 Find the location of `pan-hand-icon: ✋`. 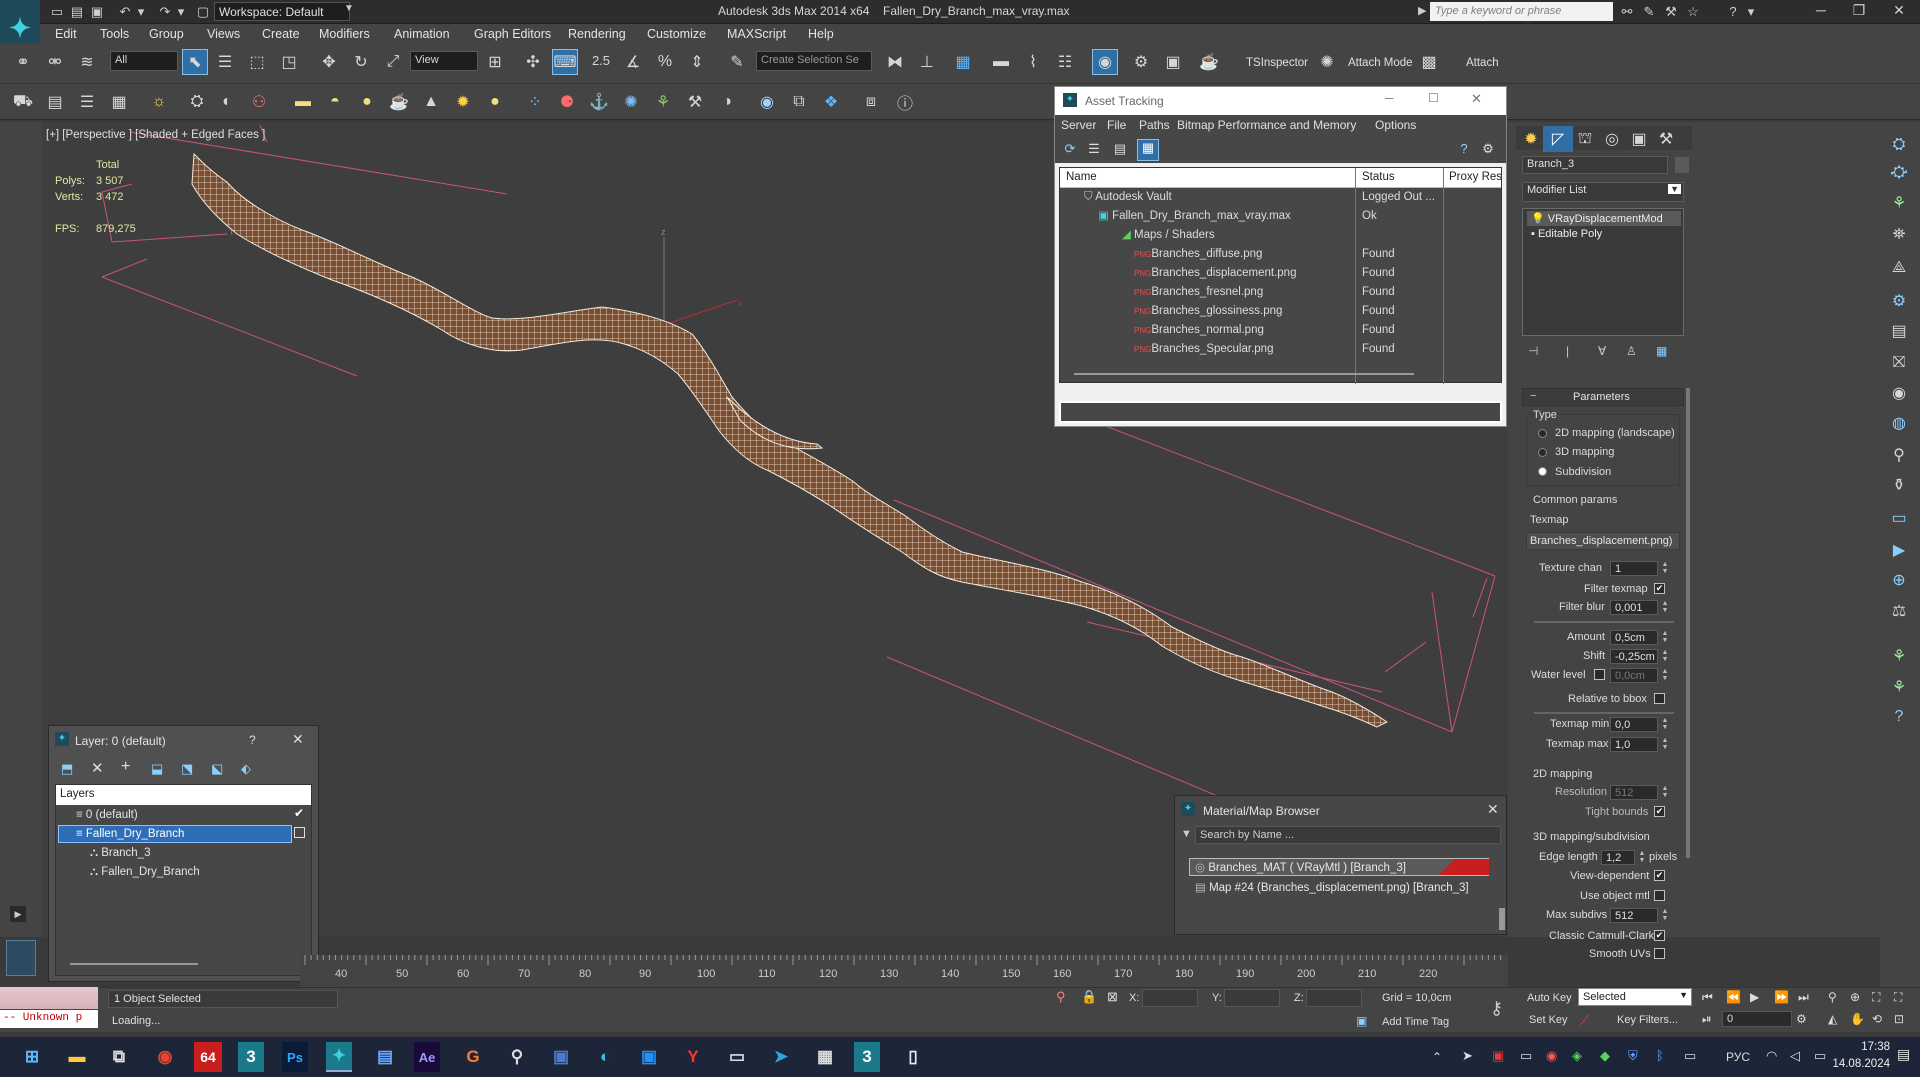

pan-hand-icon: ✋ is located at coordinates (1857, 1019).